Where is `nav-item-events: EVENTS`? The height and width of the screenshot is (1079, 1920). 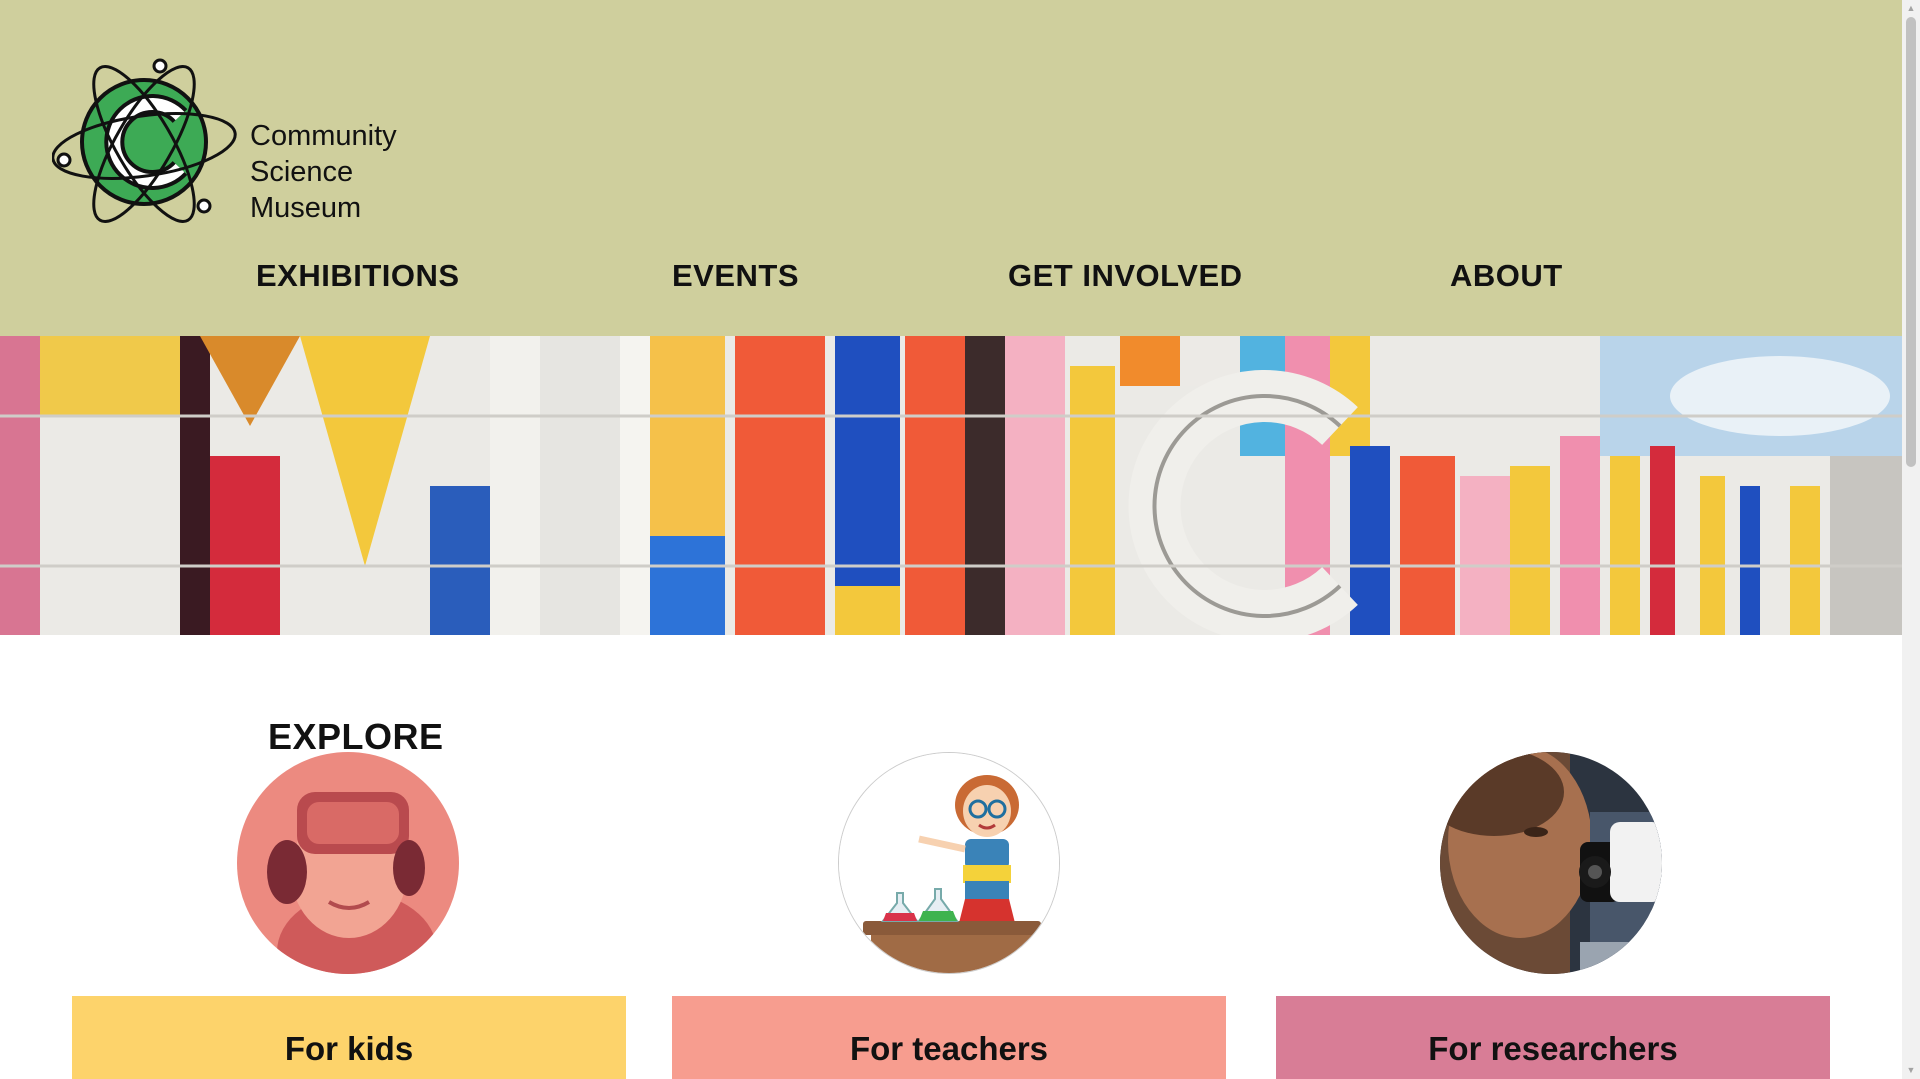
nav-item-events: EVENTS is located at coordinates (735, 276).